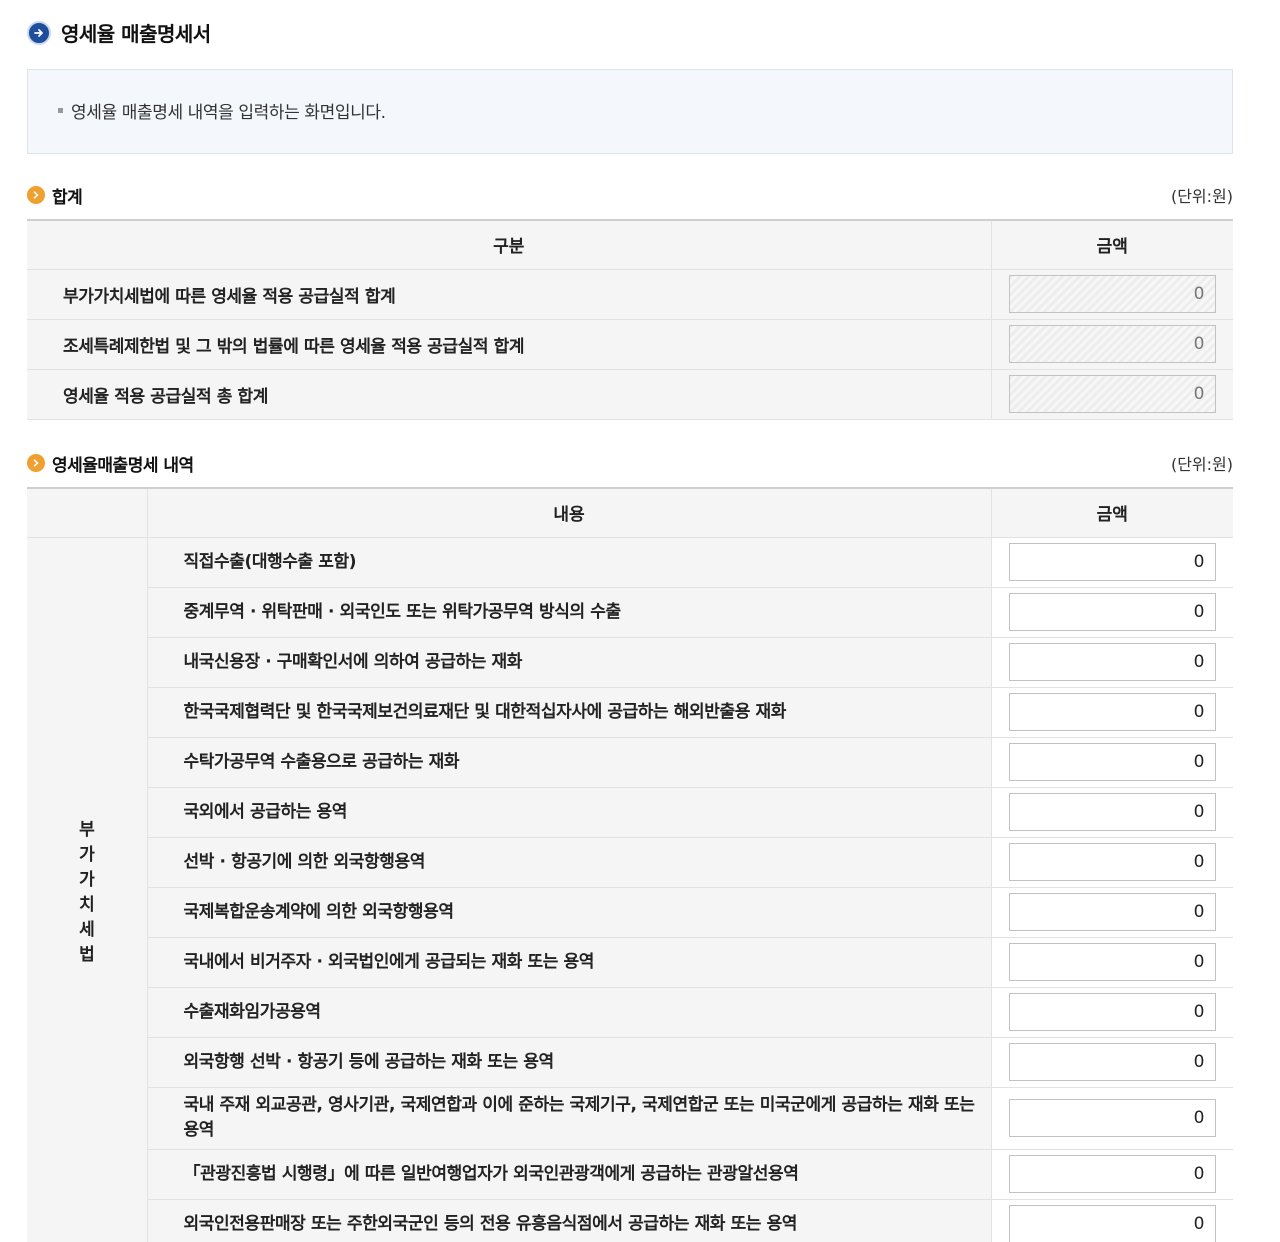 The image size is (1280, 1242). Describe the element at coordinates (509, 245) in the screenshot. I see `summary-col-category: 구분` at that location.